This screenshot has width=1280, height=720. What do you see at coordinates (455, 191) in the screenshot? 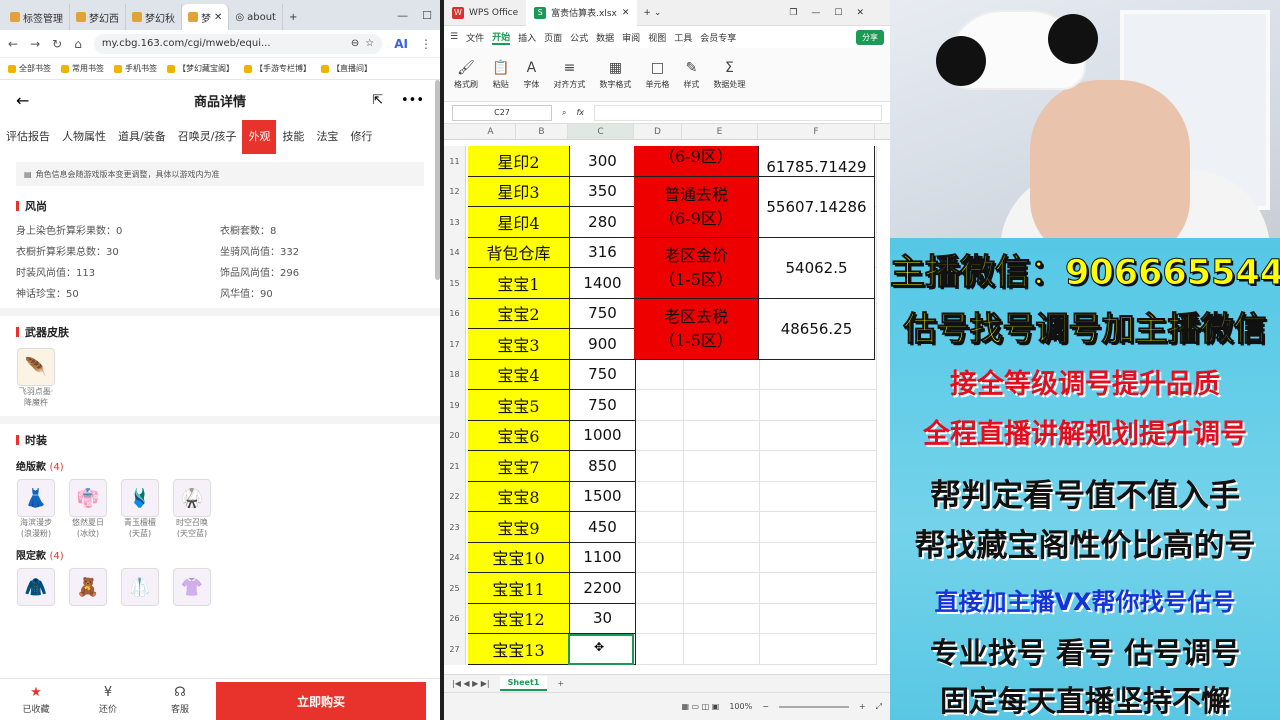
I see `row-number: 12` at bounding box center [455, 191].